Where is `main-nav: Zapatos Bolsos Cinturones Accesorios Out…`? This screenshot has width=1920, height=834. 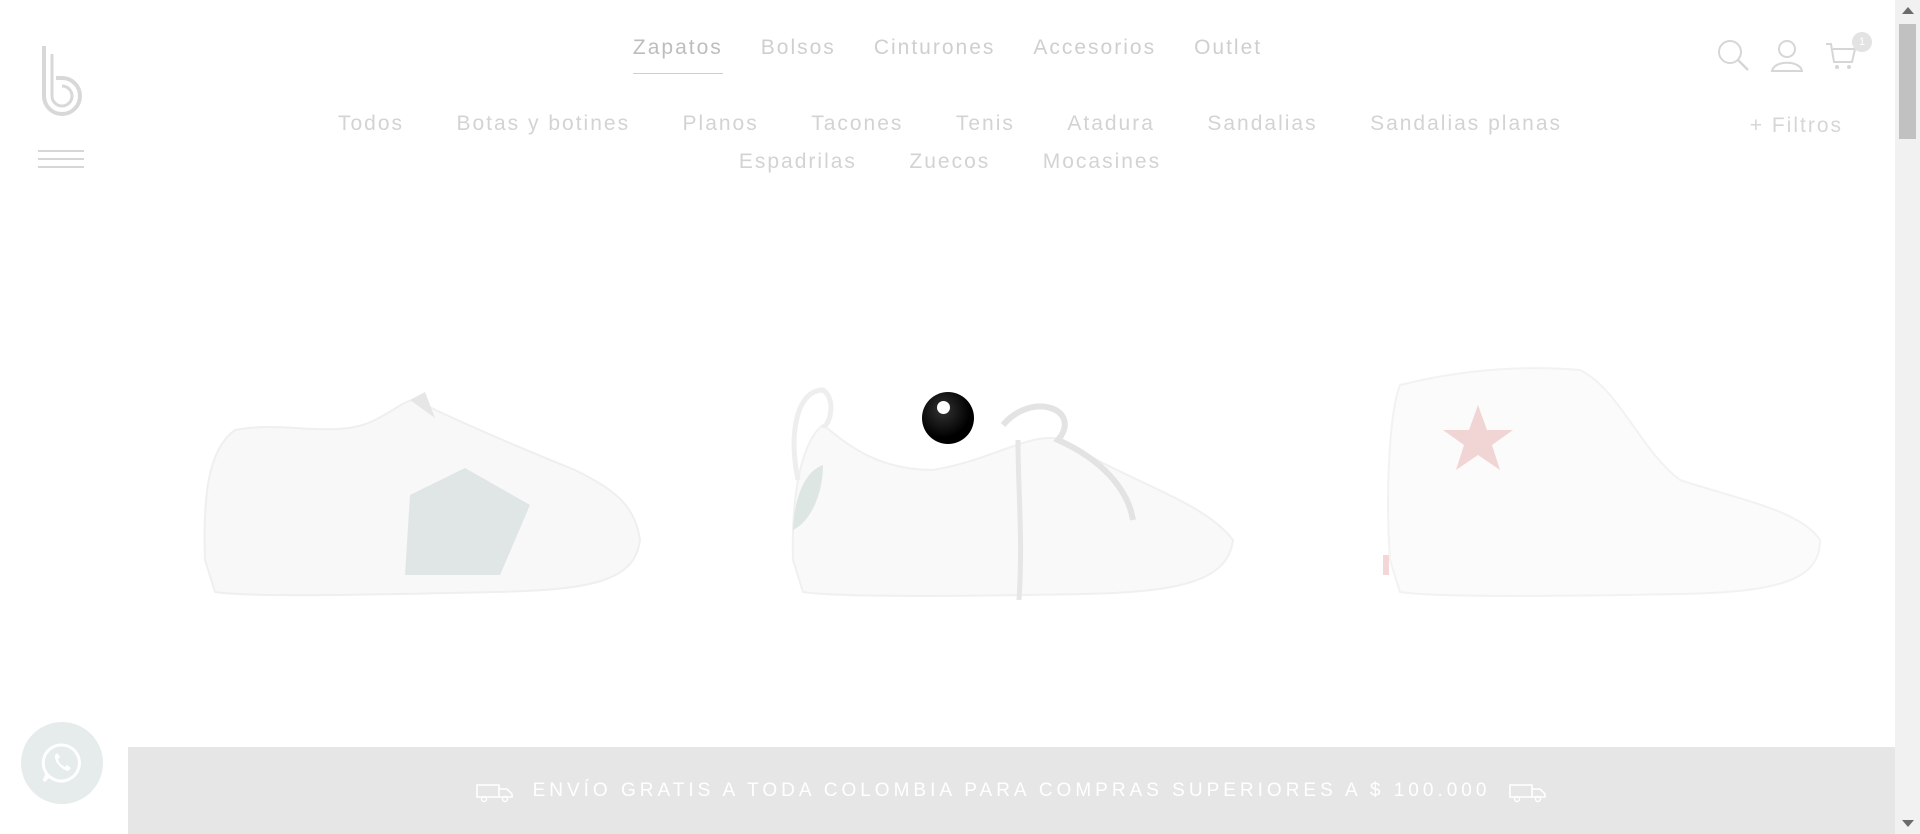
main-nav: Zapatos Bolsos Cinturones Accesorios Out… is located at coordinates (947, 55).